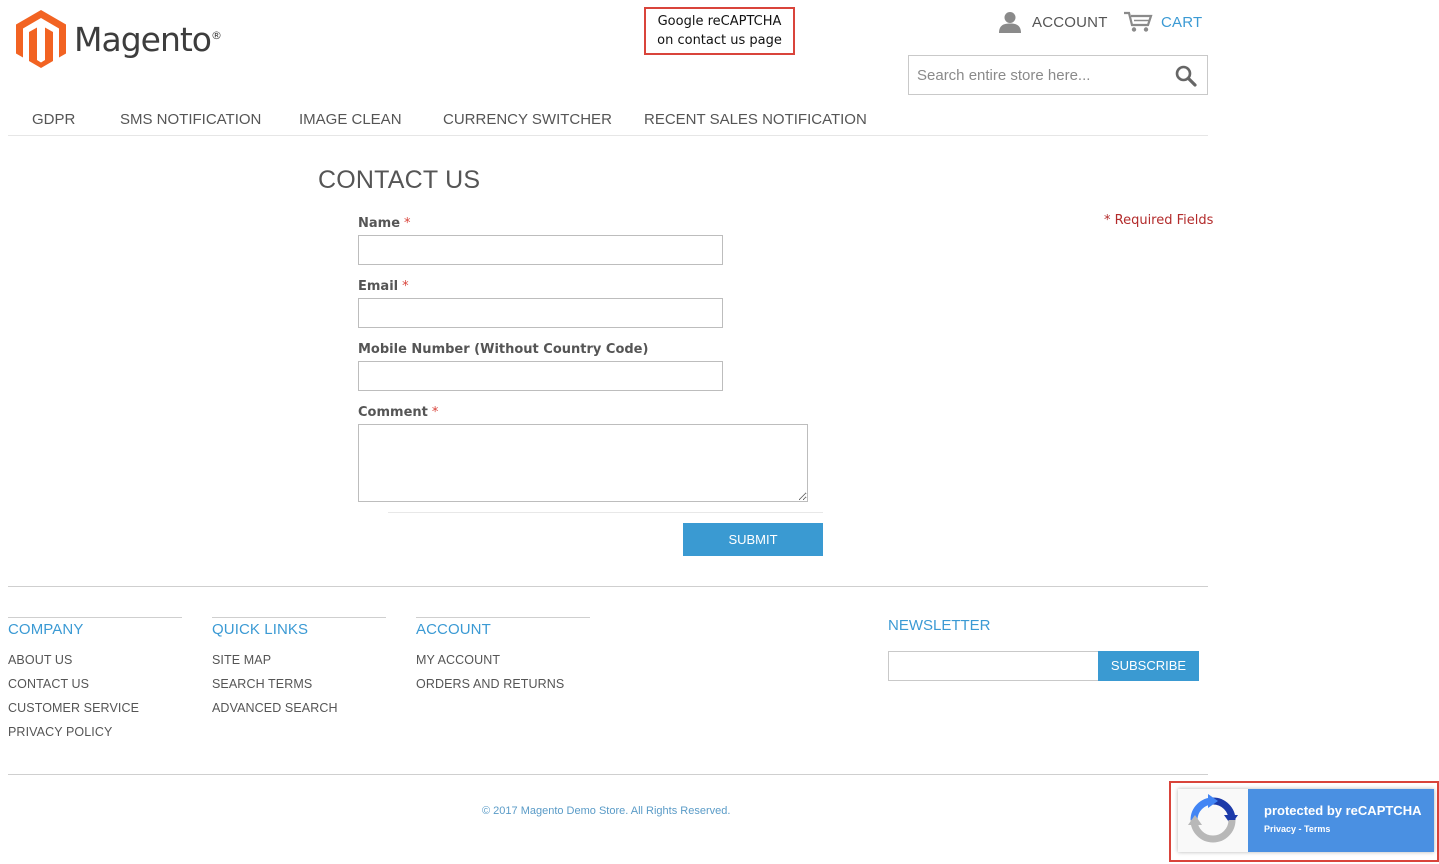 The width and height of the screenshot is (1439, 864). I want to click on search-icon, so click(1186, 76).